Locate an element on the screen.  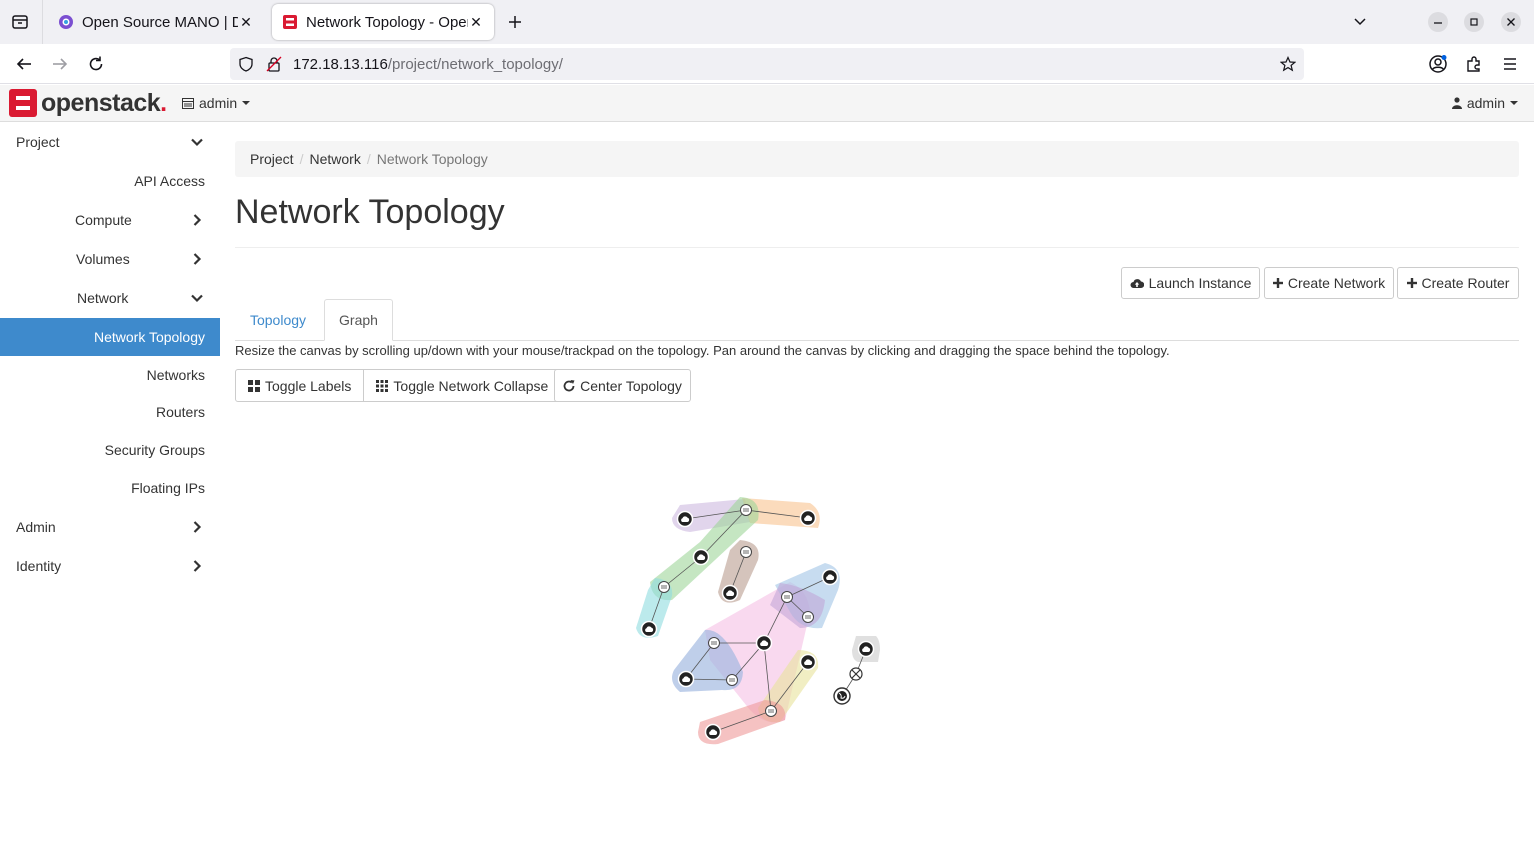
browser-tab-network-topology: Network Topology - Oper ✕ is located at coordinates (383, 22).